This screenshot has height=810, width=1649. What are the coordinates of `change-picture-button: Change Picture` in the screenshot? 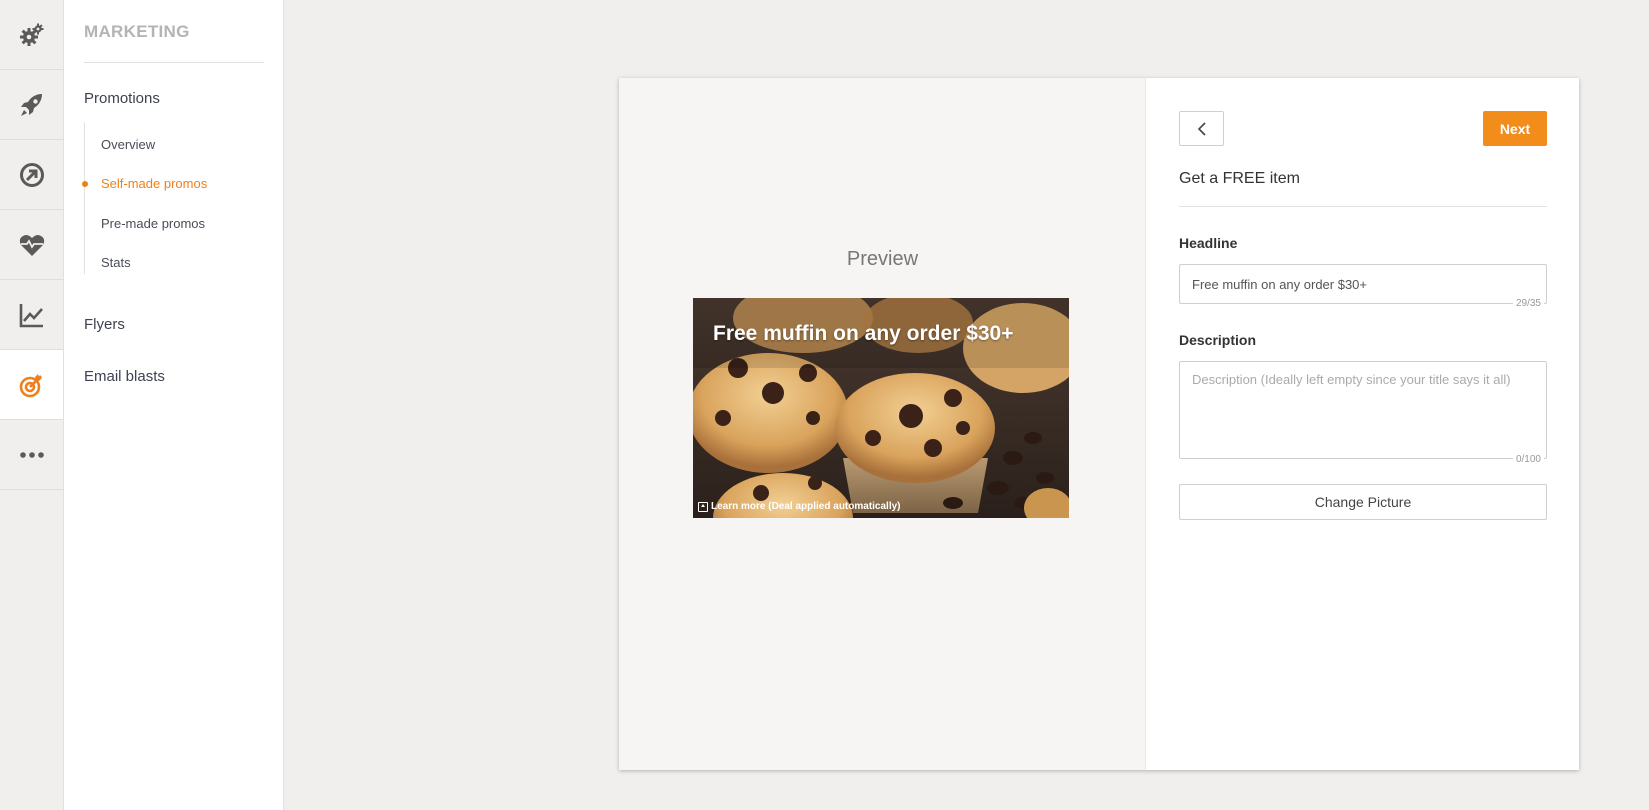 It's located at (1363, 502).